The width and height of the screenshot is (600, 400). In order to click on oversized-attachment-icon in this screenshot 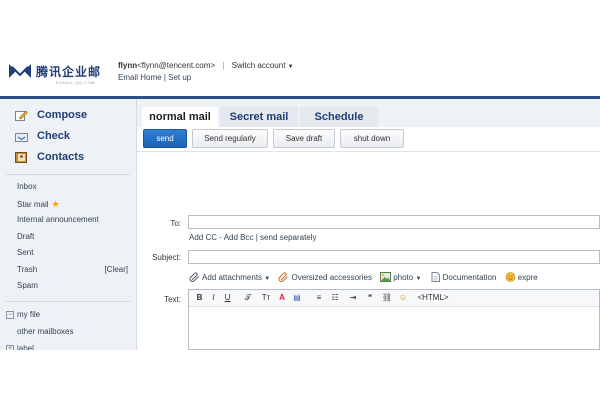, I will do `click(284, 277)`.